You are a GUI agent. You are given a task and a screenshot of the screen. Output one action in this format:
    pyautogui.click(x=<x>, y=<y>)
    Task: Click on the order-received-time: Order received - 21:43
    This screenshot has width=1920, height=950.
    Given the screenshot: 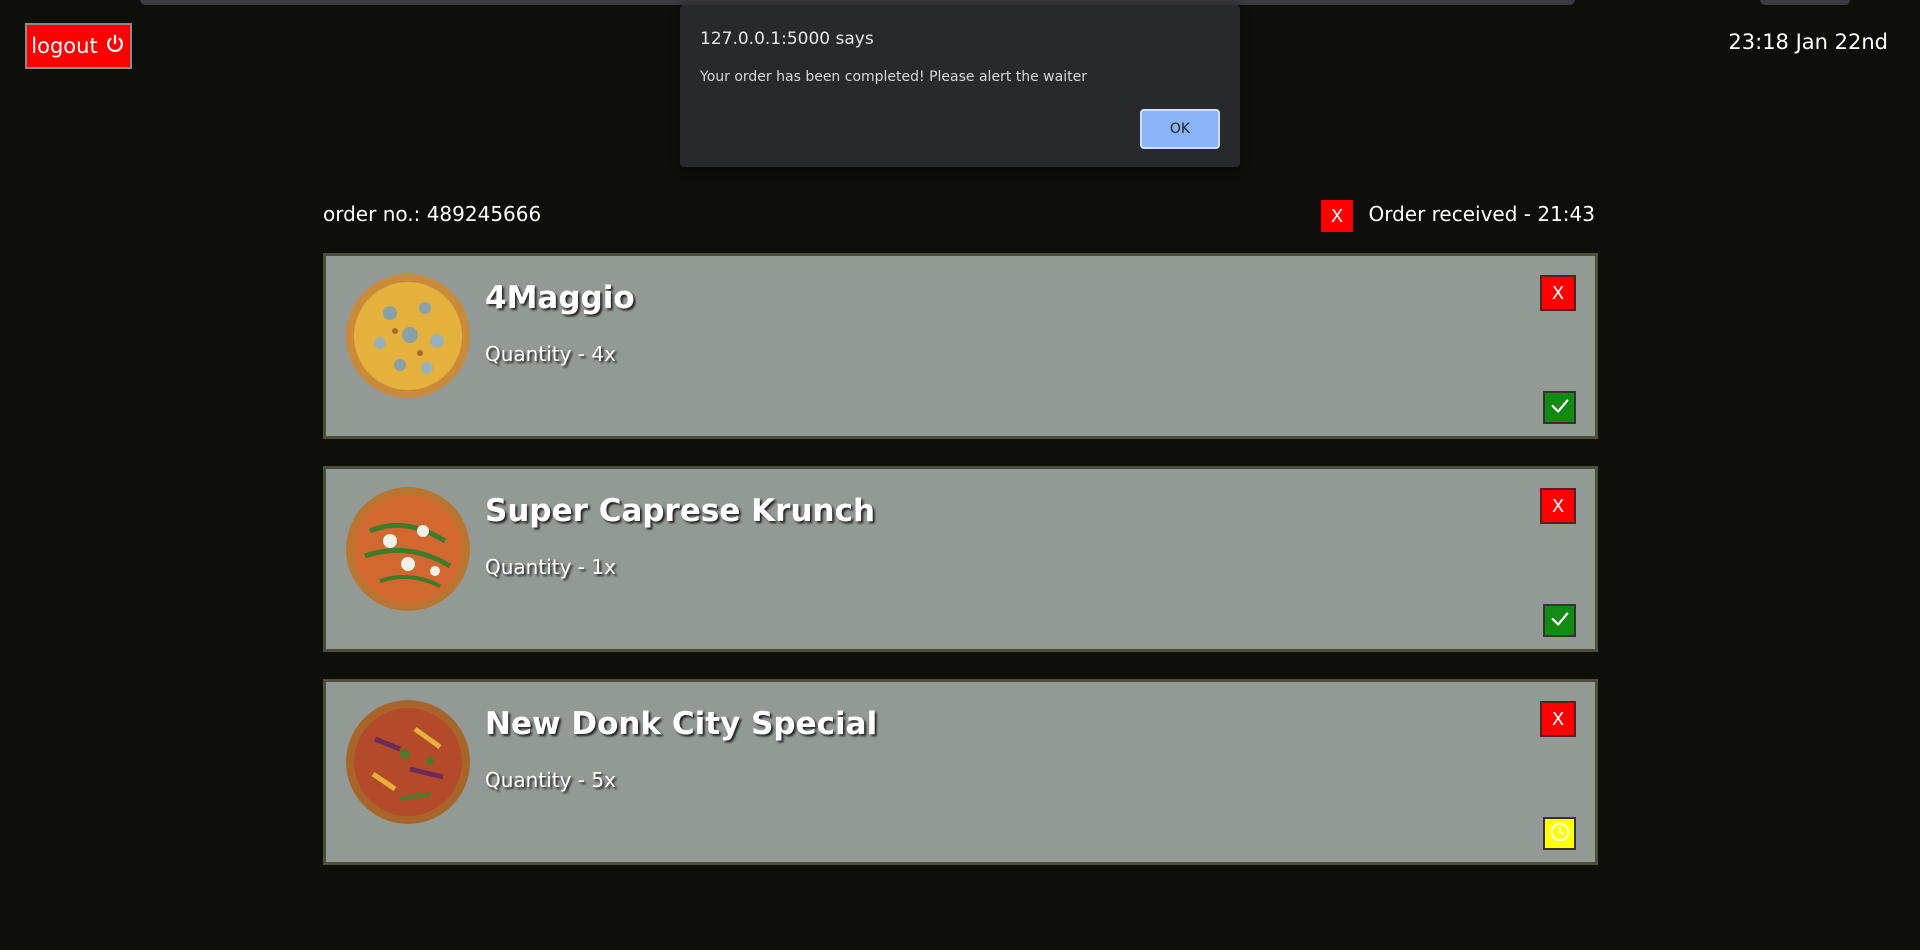 What is the action you would take?
    pyautogui.click(x=1481, y=214)
    